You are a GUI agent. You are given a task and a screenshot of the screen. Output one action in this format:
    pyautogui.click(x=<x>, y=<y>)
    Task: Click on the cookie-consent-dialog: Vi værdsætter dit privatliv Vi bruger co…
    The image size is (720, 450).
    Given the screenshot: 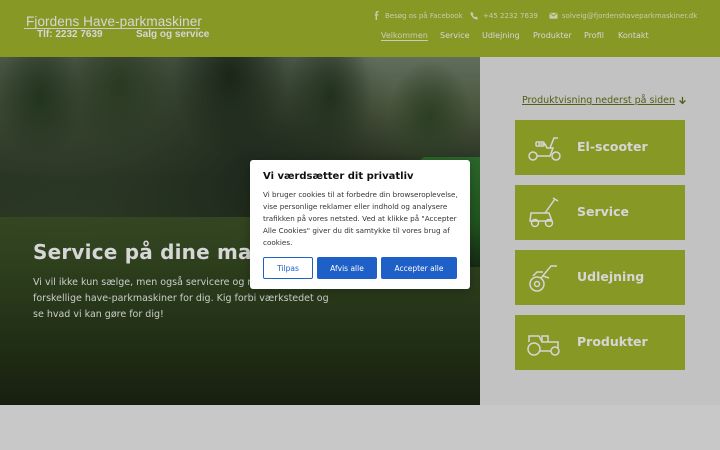 What is the action you would take?
    pyautogui.click(x=360, y=224)
    